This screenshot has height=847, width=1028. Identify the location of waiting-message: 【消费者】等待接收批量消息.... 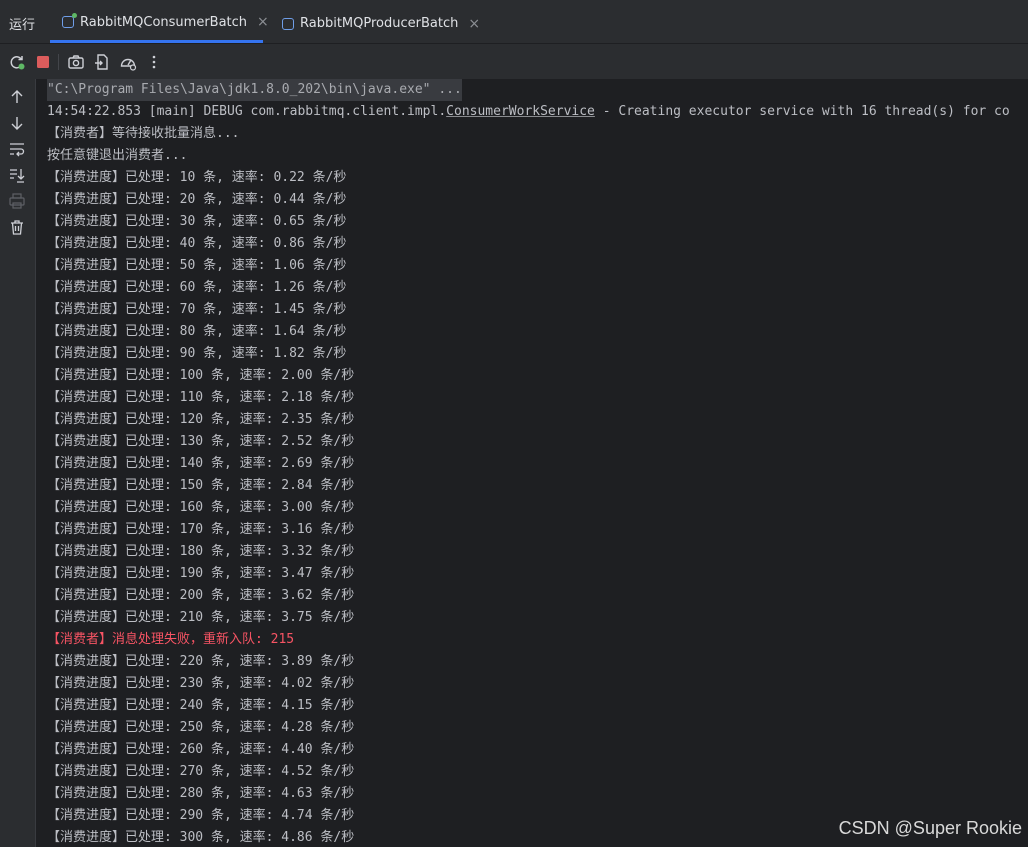
(143, 133).